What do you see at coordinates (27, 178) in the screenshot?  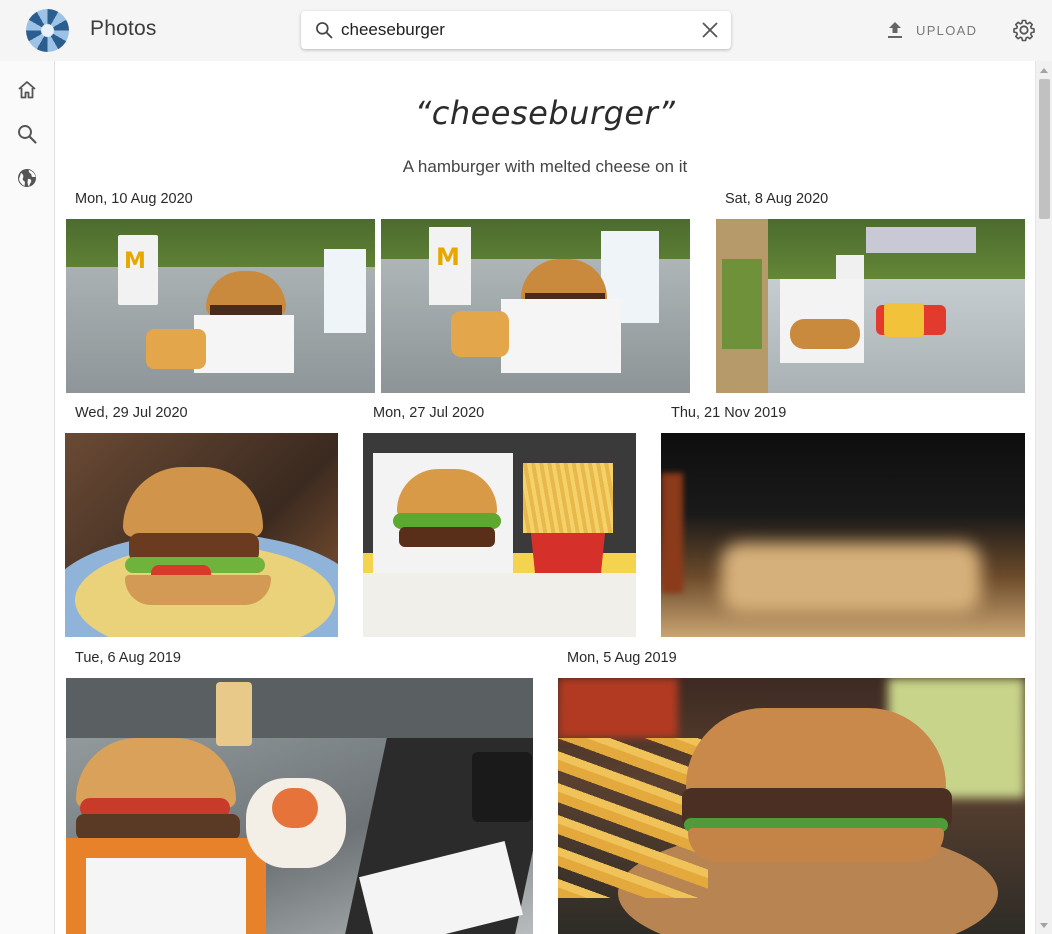 I see `globe-icon` at bounding box center [27, 178].